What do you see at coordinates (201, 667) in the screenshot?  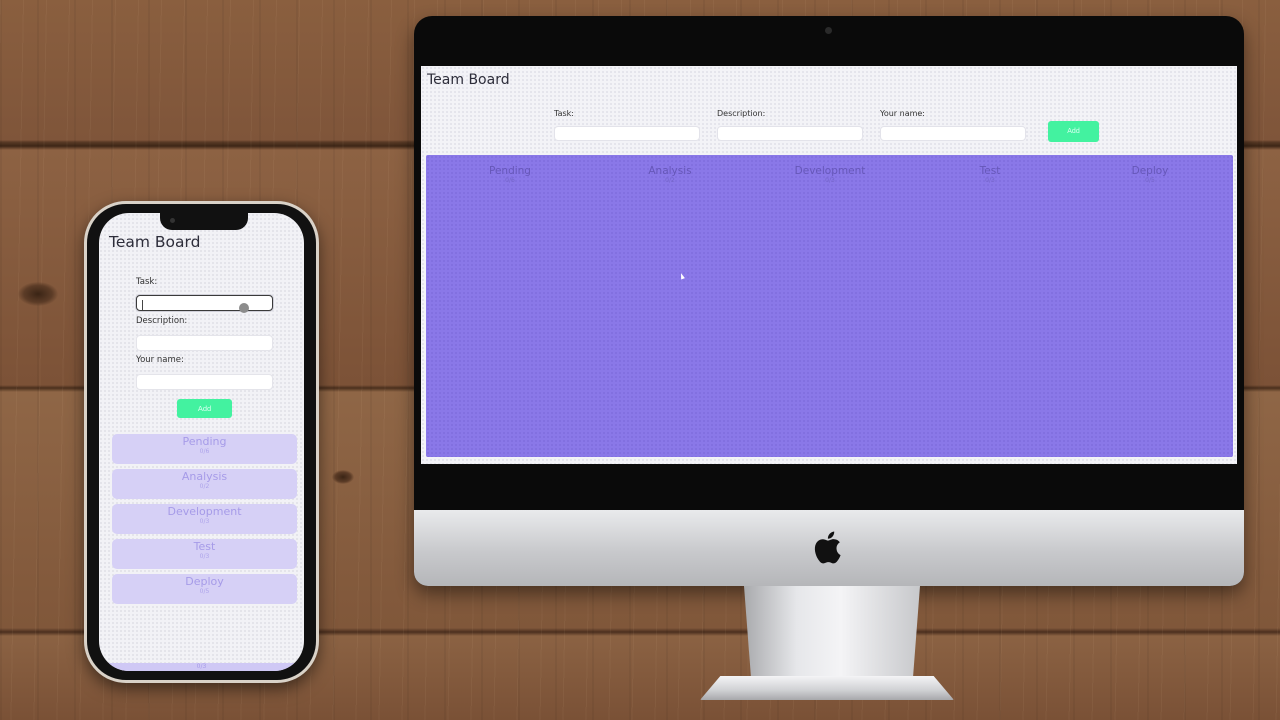 I see `mobile-footer-count: 0/3` at bounding box center [201, 667].